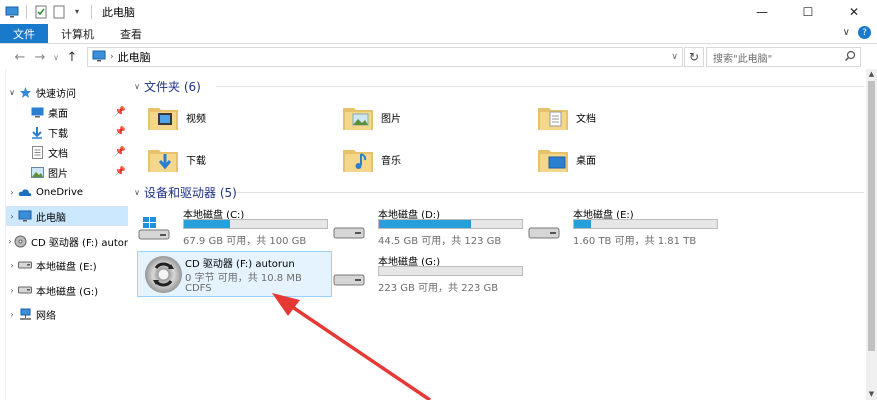 The image size is (877, 400). I want to click on tab-view: 查看, so click(131, 33).